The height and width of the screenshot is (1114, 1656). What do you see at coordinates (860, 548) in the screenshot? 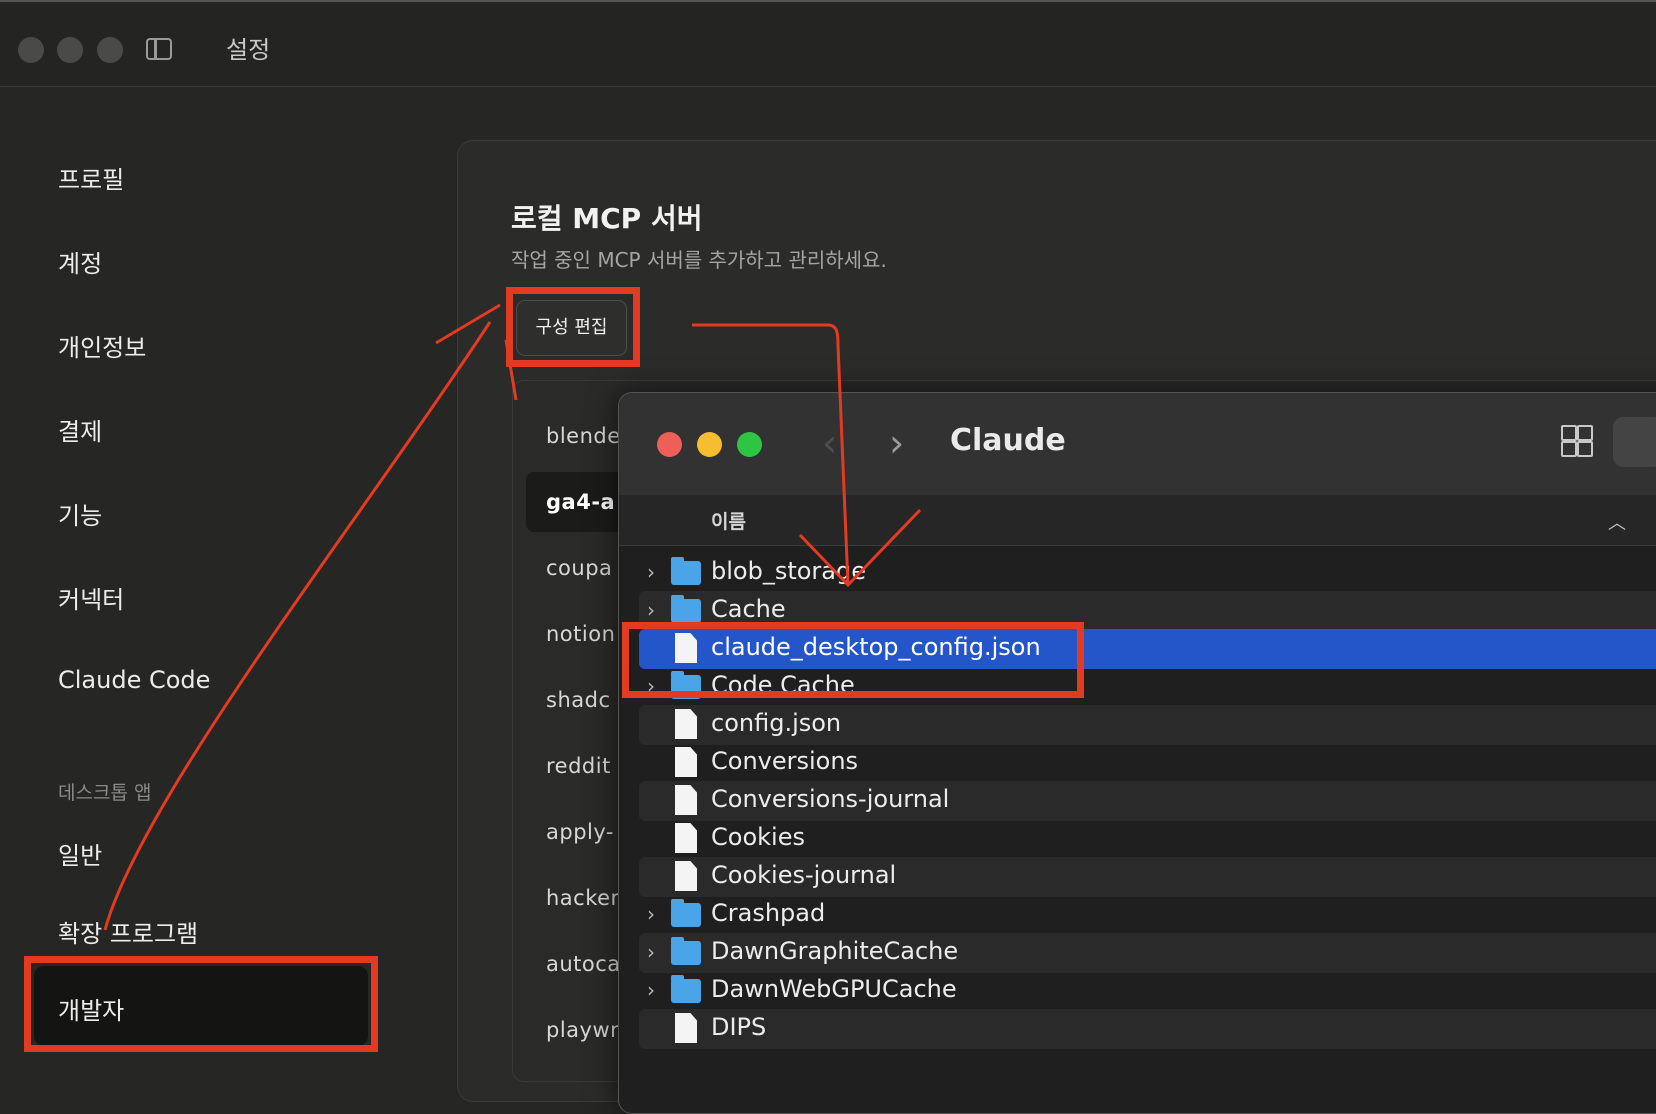
I see `arrow-head-config-file` at bounding box center [860, 548].